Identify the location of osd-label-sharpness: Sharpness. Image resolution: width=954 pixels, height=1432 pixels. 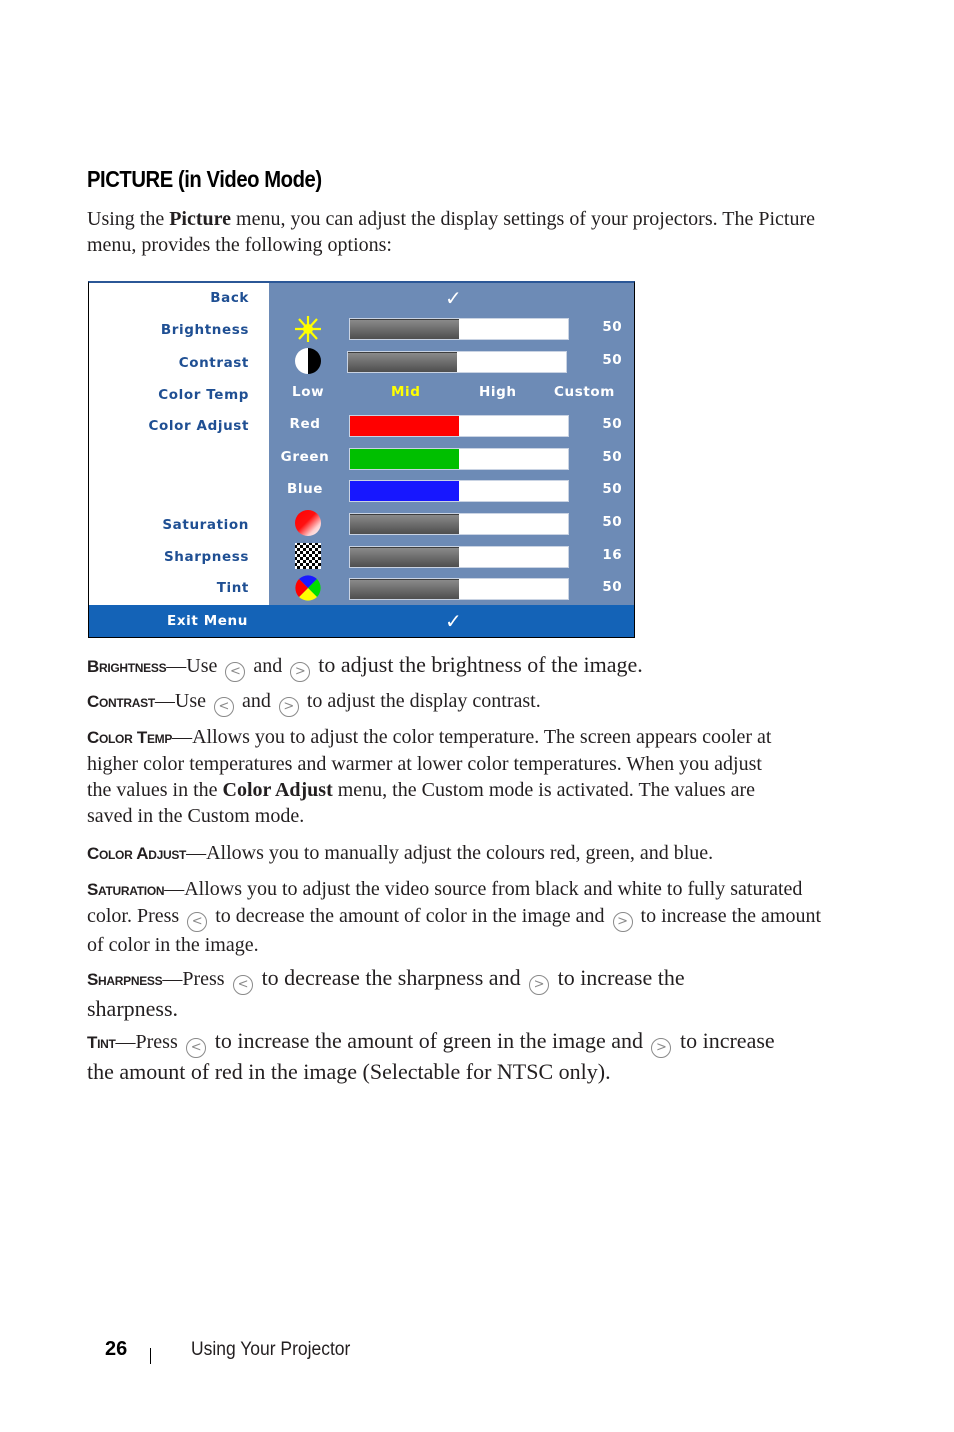
(206, 557).